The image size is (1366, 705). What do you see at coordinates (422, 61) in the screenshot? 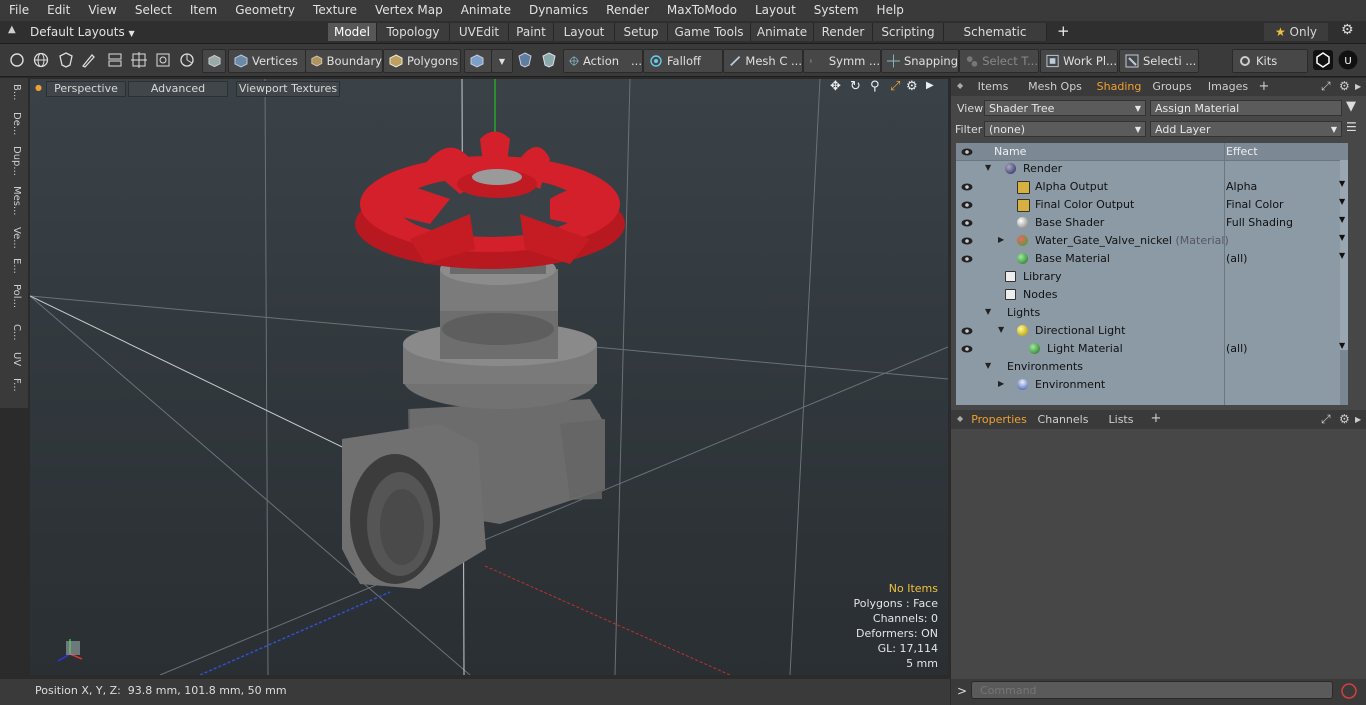
I see `polygons-button: Polygons` at bounding box center [422, 61].